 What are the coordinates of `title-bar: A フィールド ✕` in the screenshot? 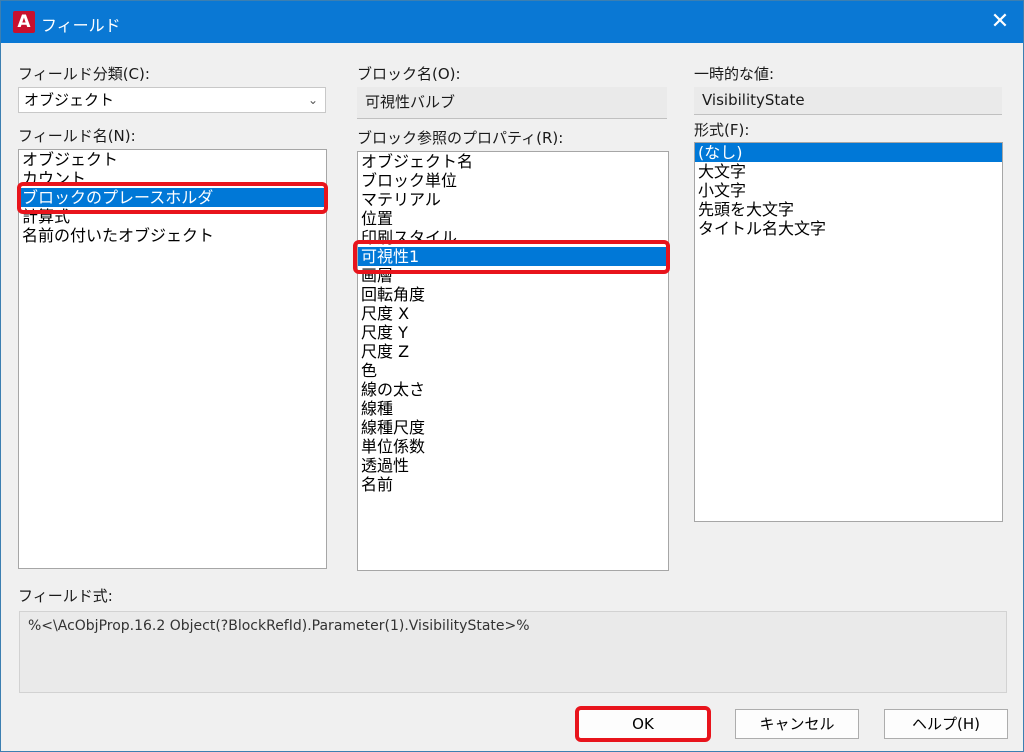 It's located at (512, 22).